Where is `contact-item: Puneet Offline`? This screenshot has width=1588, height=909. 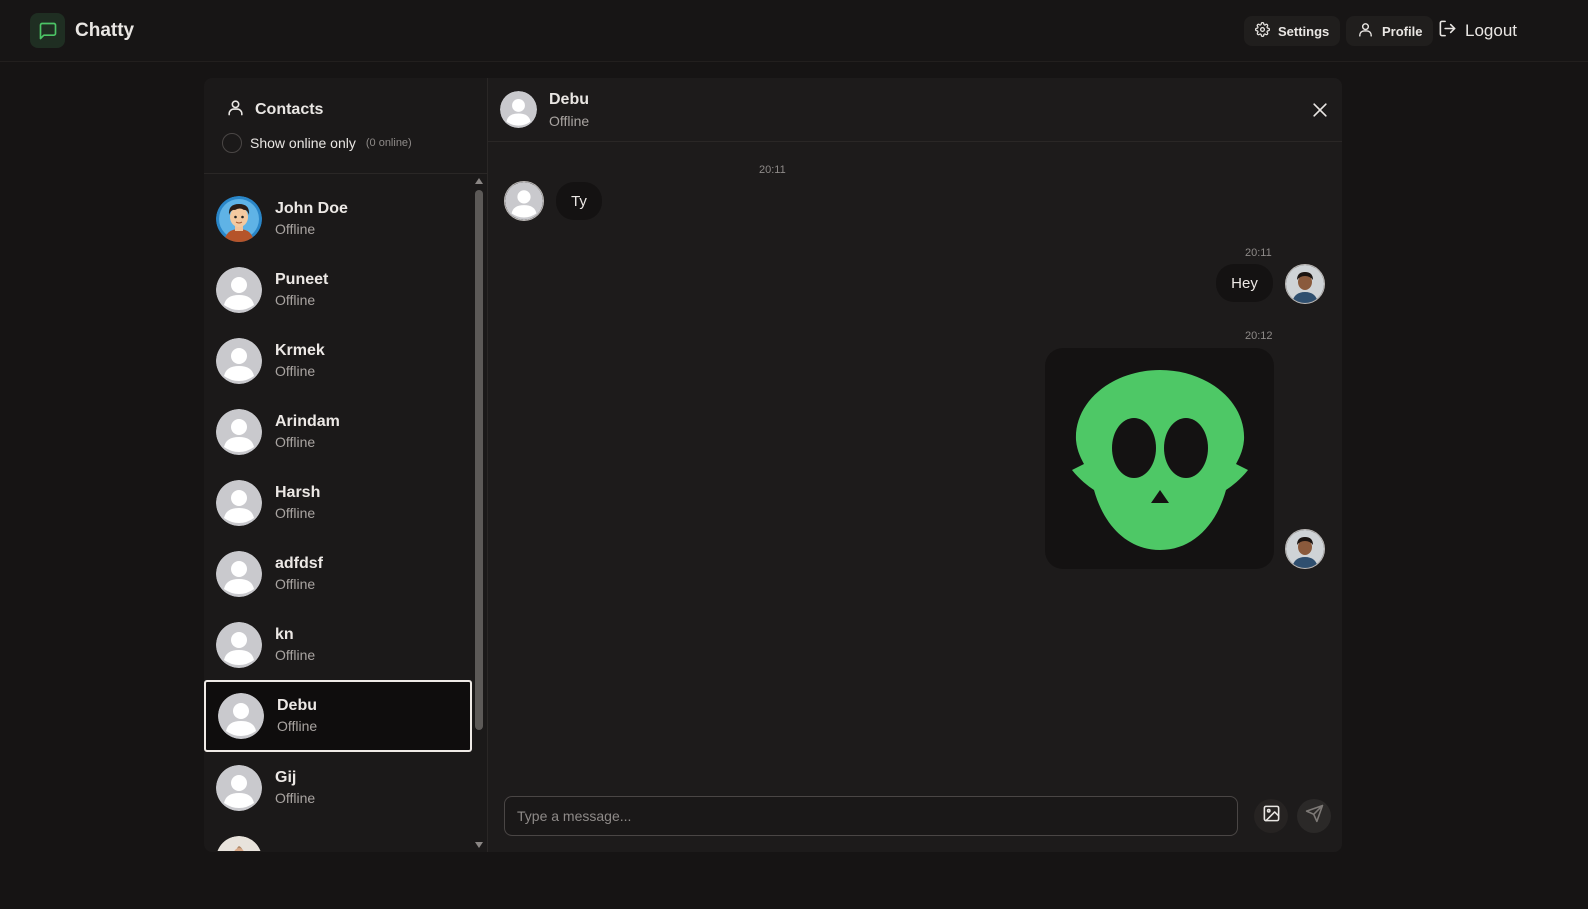 contact-item: Puneet Offline is located at coordinates (338, 289).